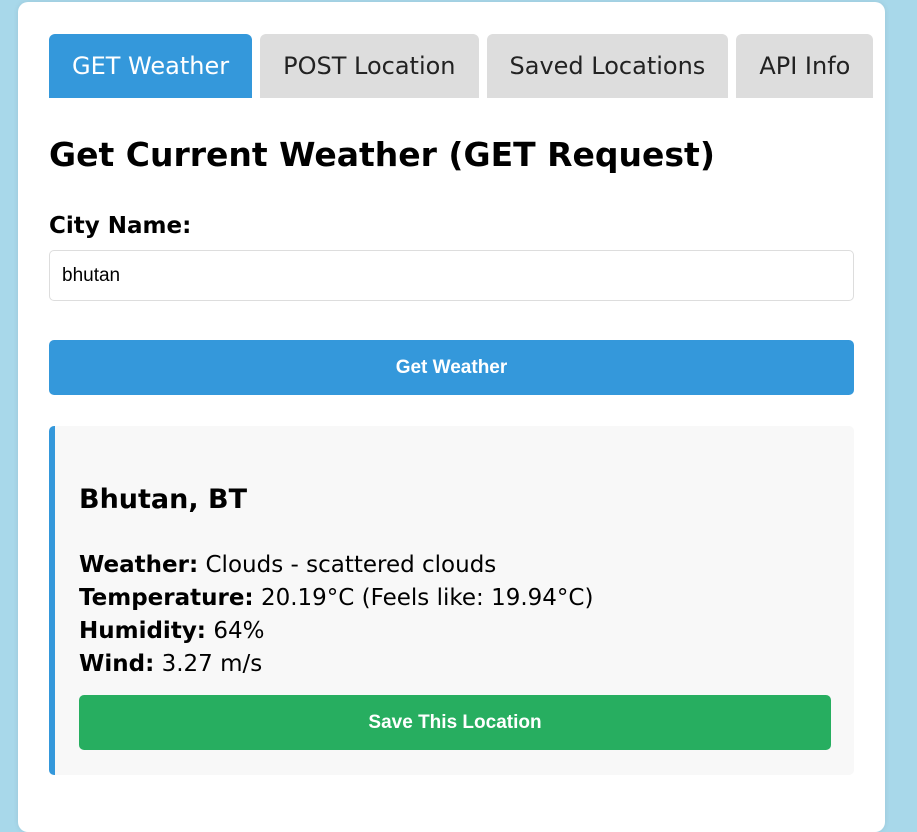  Describe the element at coordinates (382, 154) in the screenshot. I see `page-title: Get Current Weather (GET Request)` at that location.